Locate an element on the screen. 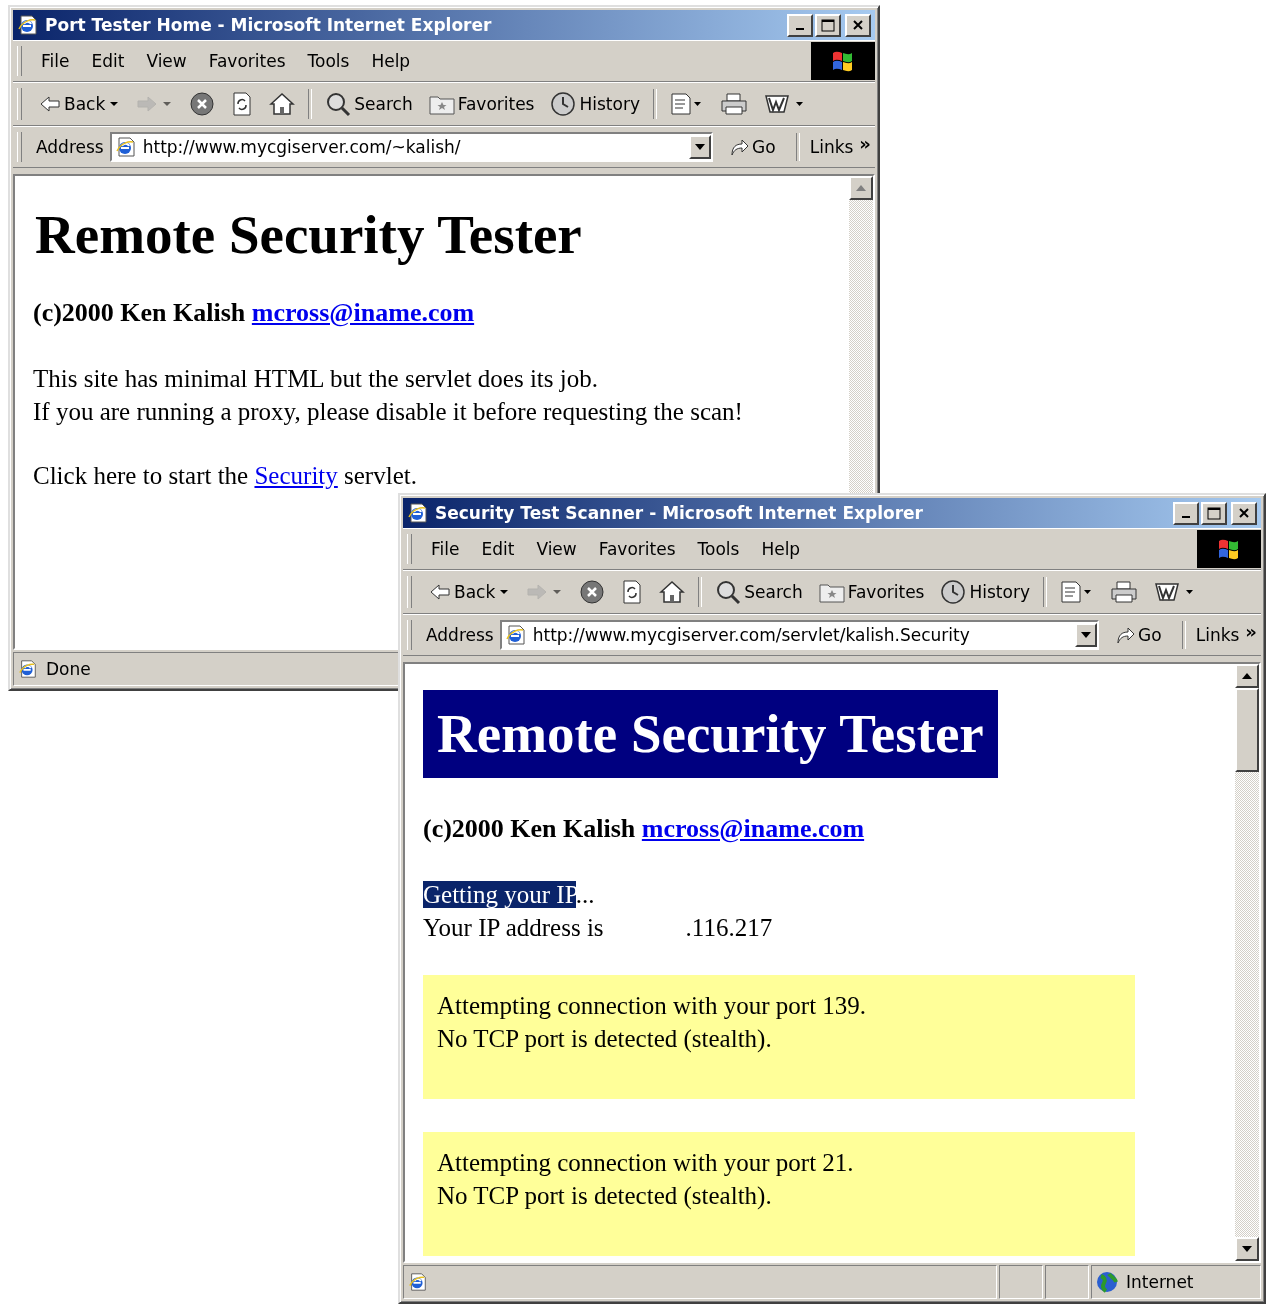  start-sentence: Click here to start the Security servlet. is located at coordinates (225, 476).